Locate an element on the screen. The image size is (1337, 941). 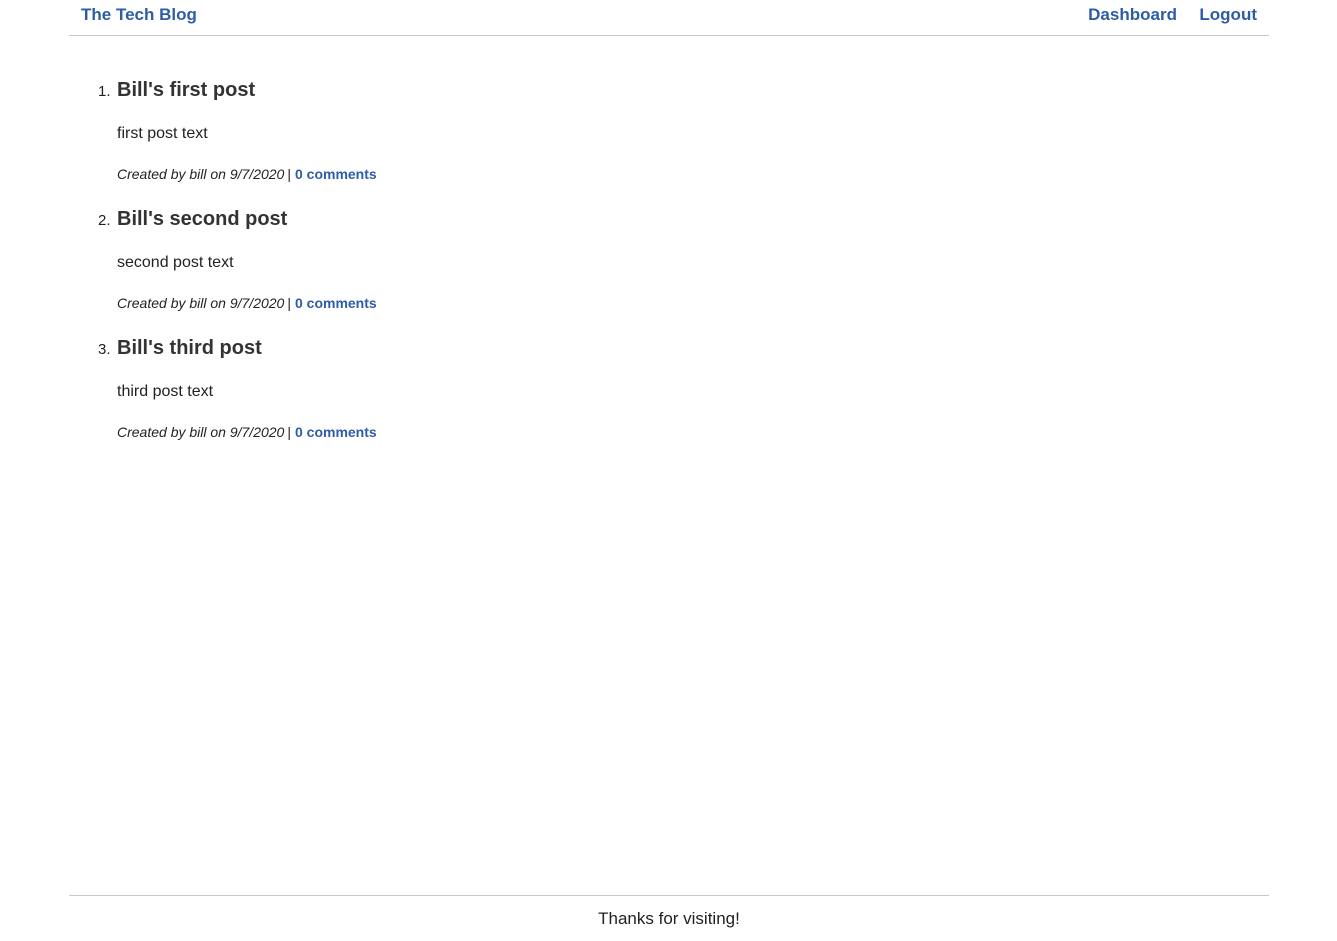
post-body: first post text is located at coordinates (162, 133).